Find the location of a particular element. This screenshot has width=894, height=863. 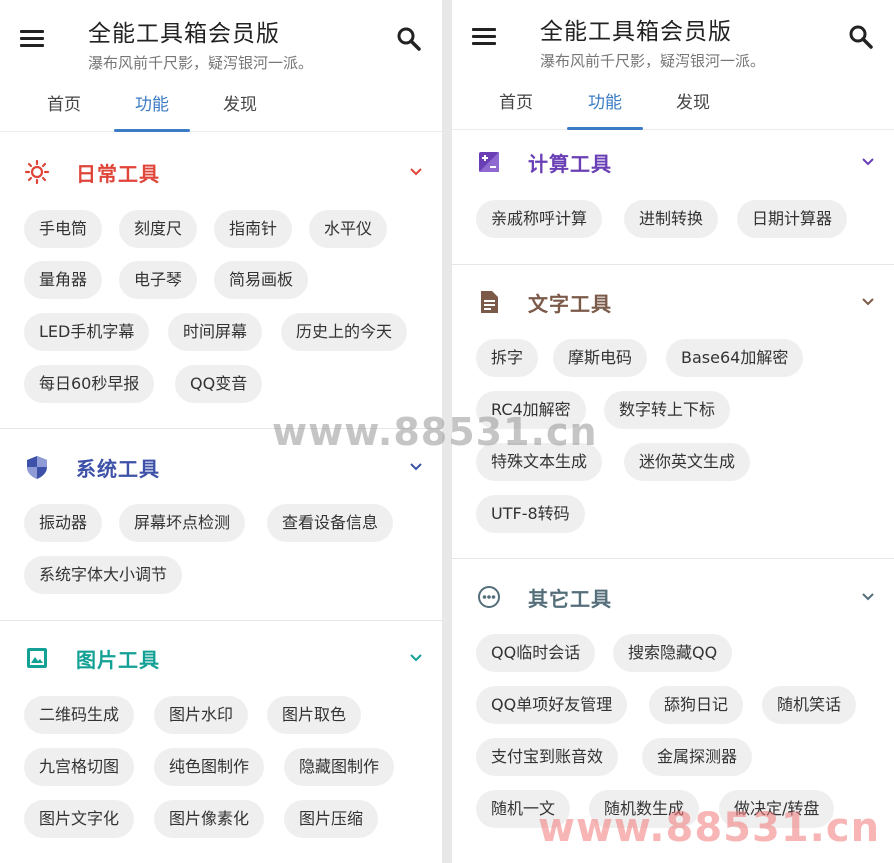

tool-chip: 迷你英文生成 is located at coordinates (687, 462).